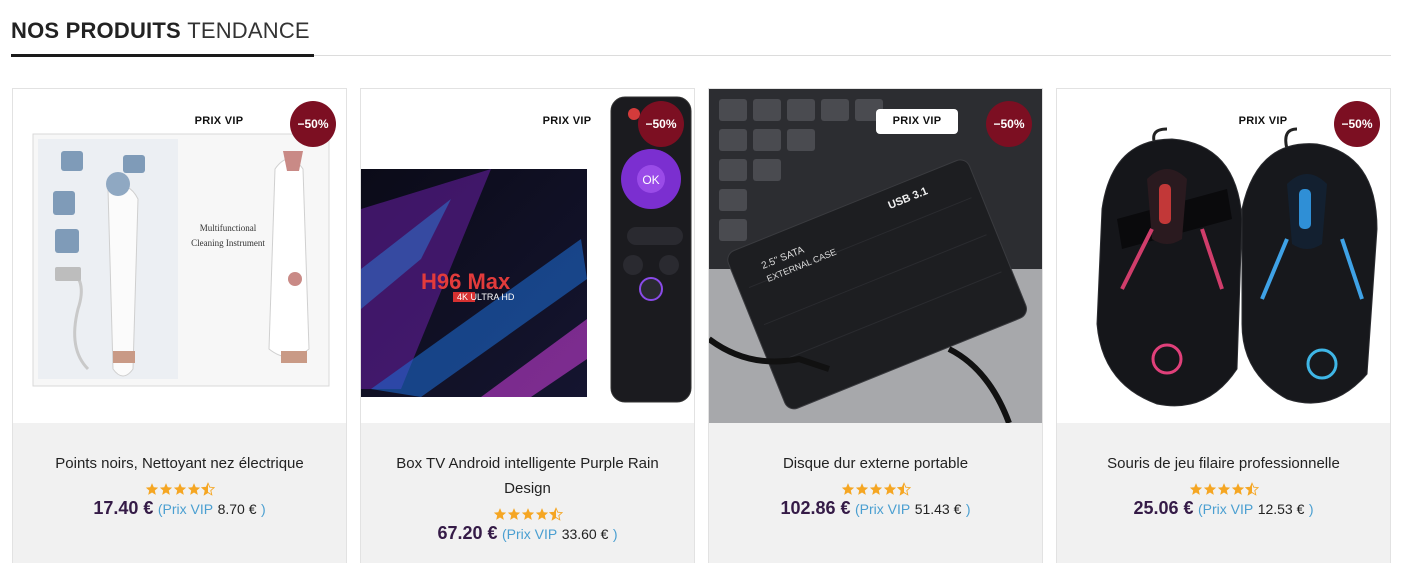  What do you see at coordinates (1163, 508) in the screenshot?
I see `price: 25.06 €` at bounding box center [1163, 508].